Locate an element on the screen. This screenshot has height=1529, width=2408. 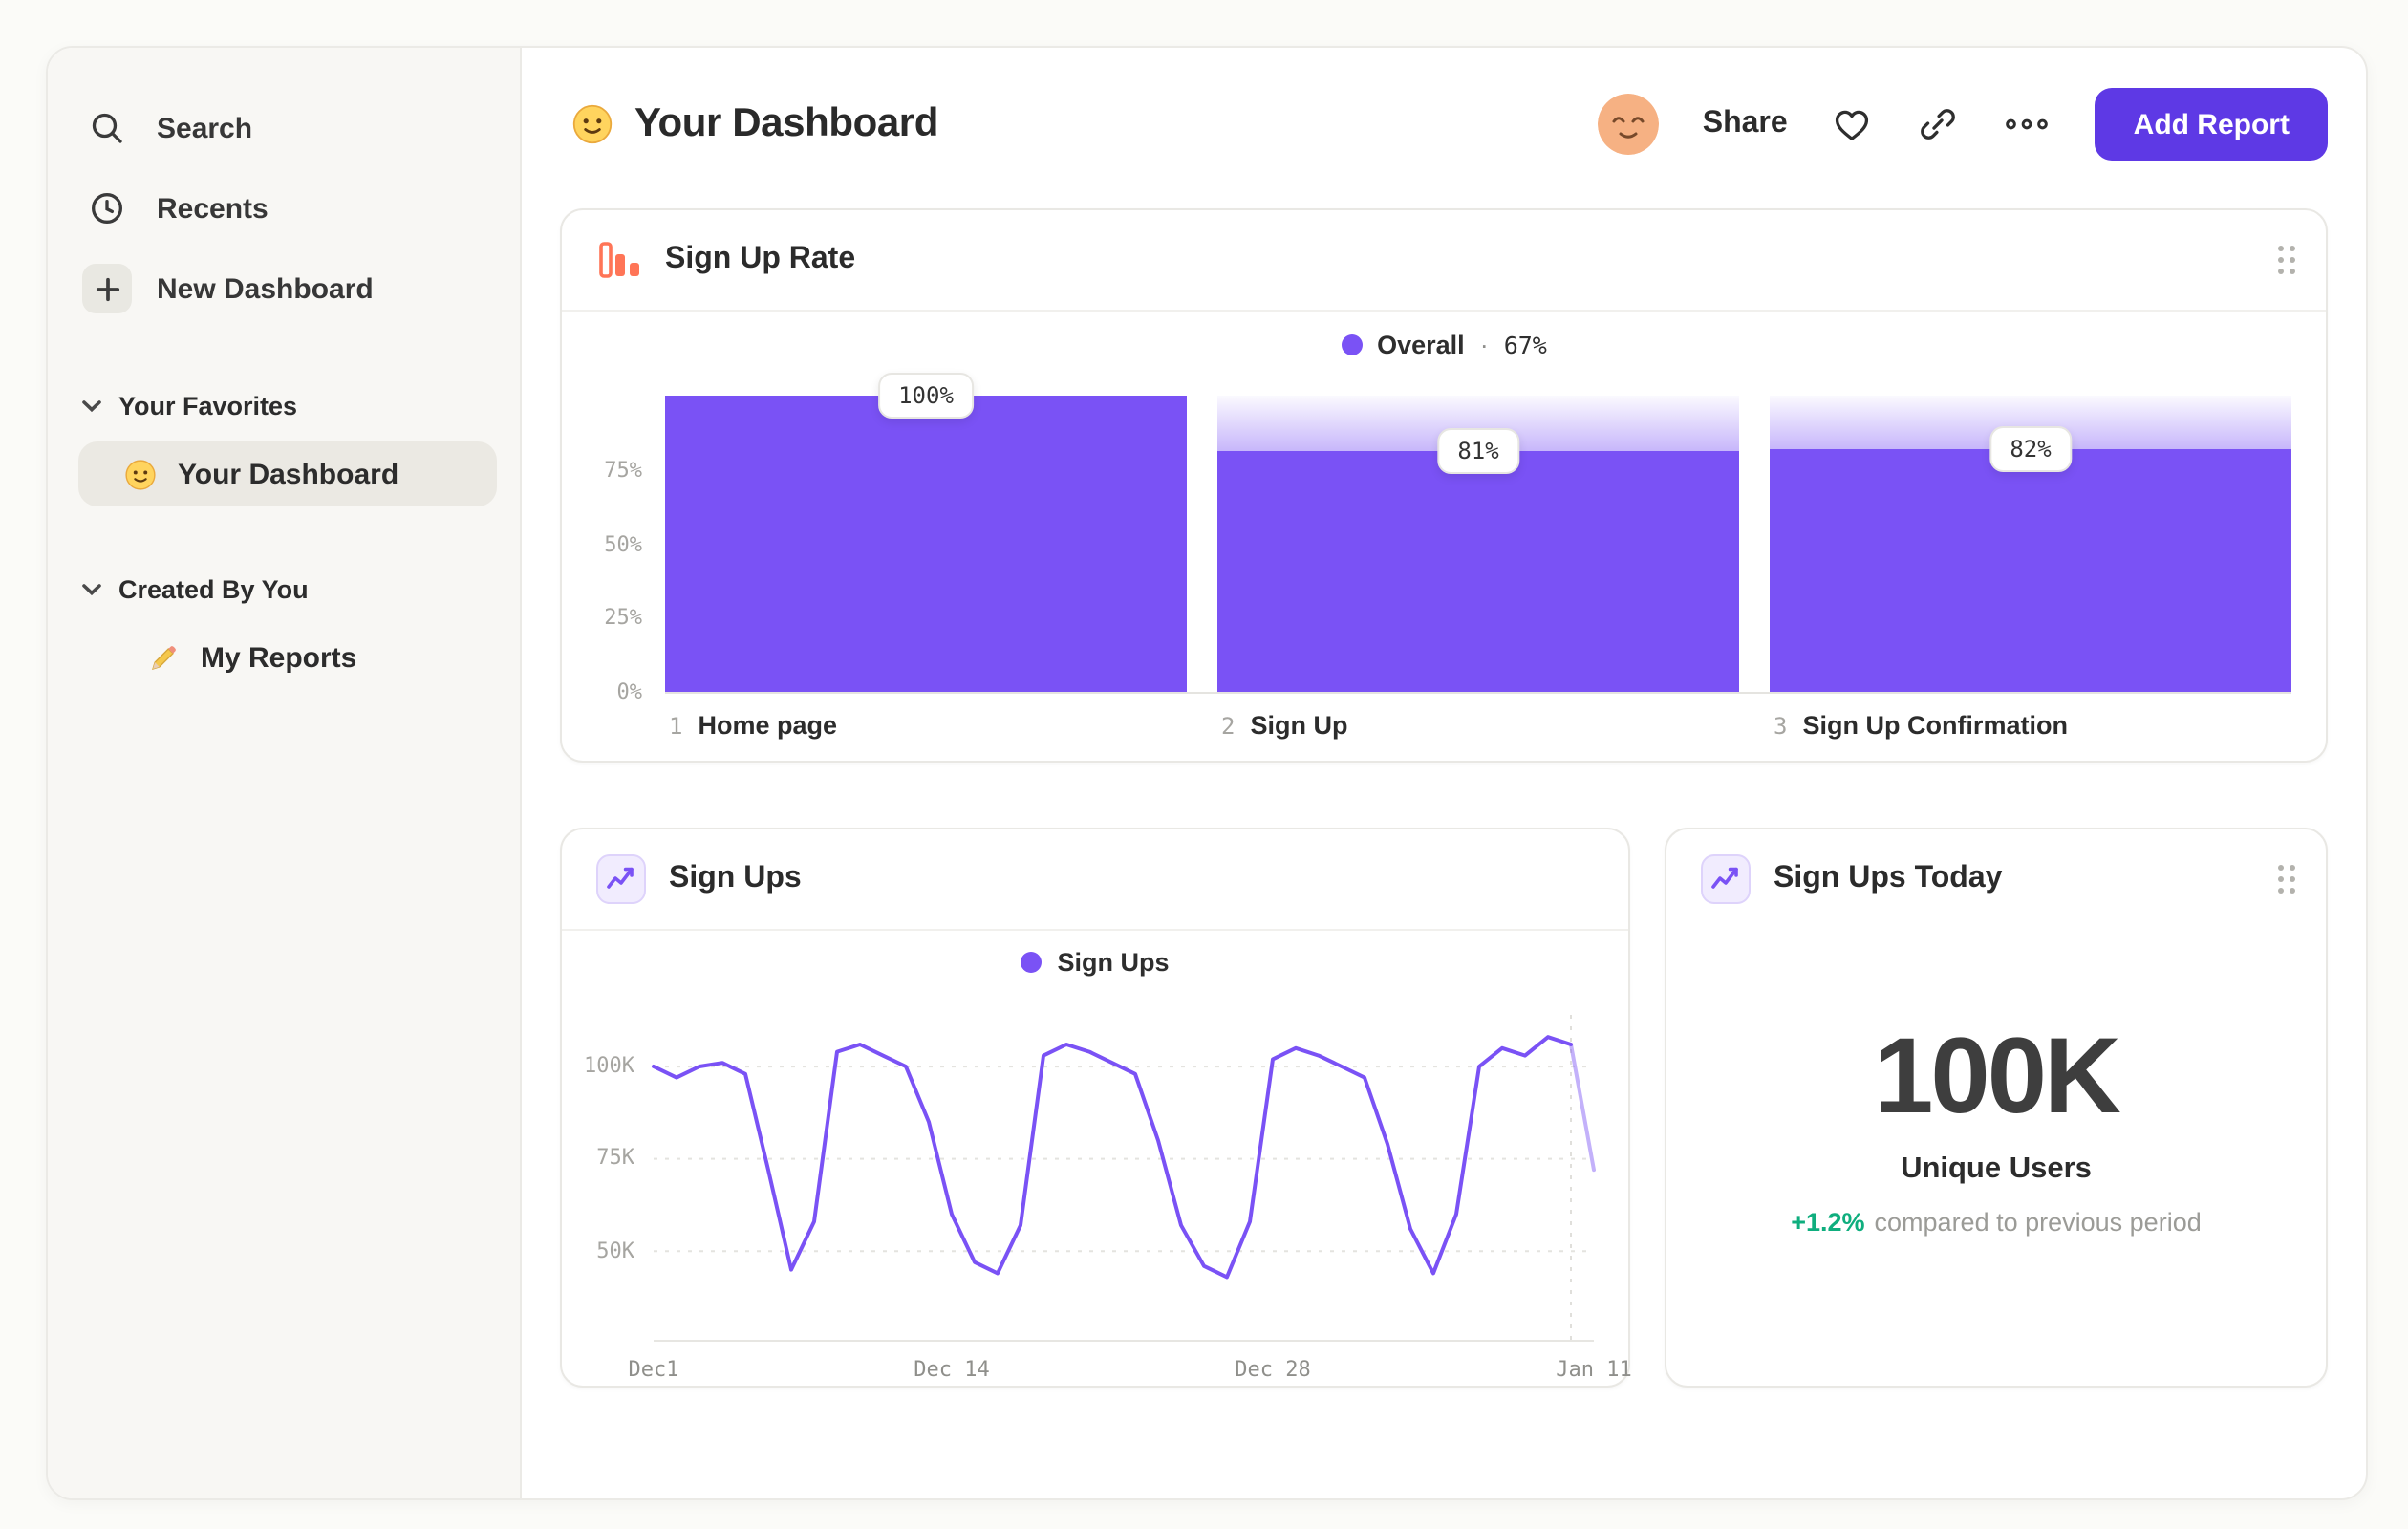
funnel-value-chip: 82% is located at coordinates (2031, 448).